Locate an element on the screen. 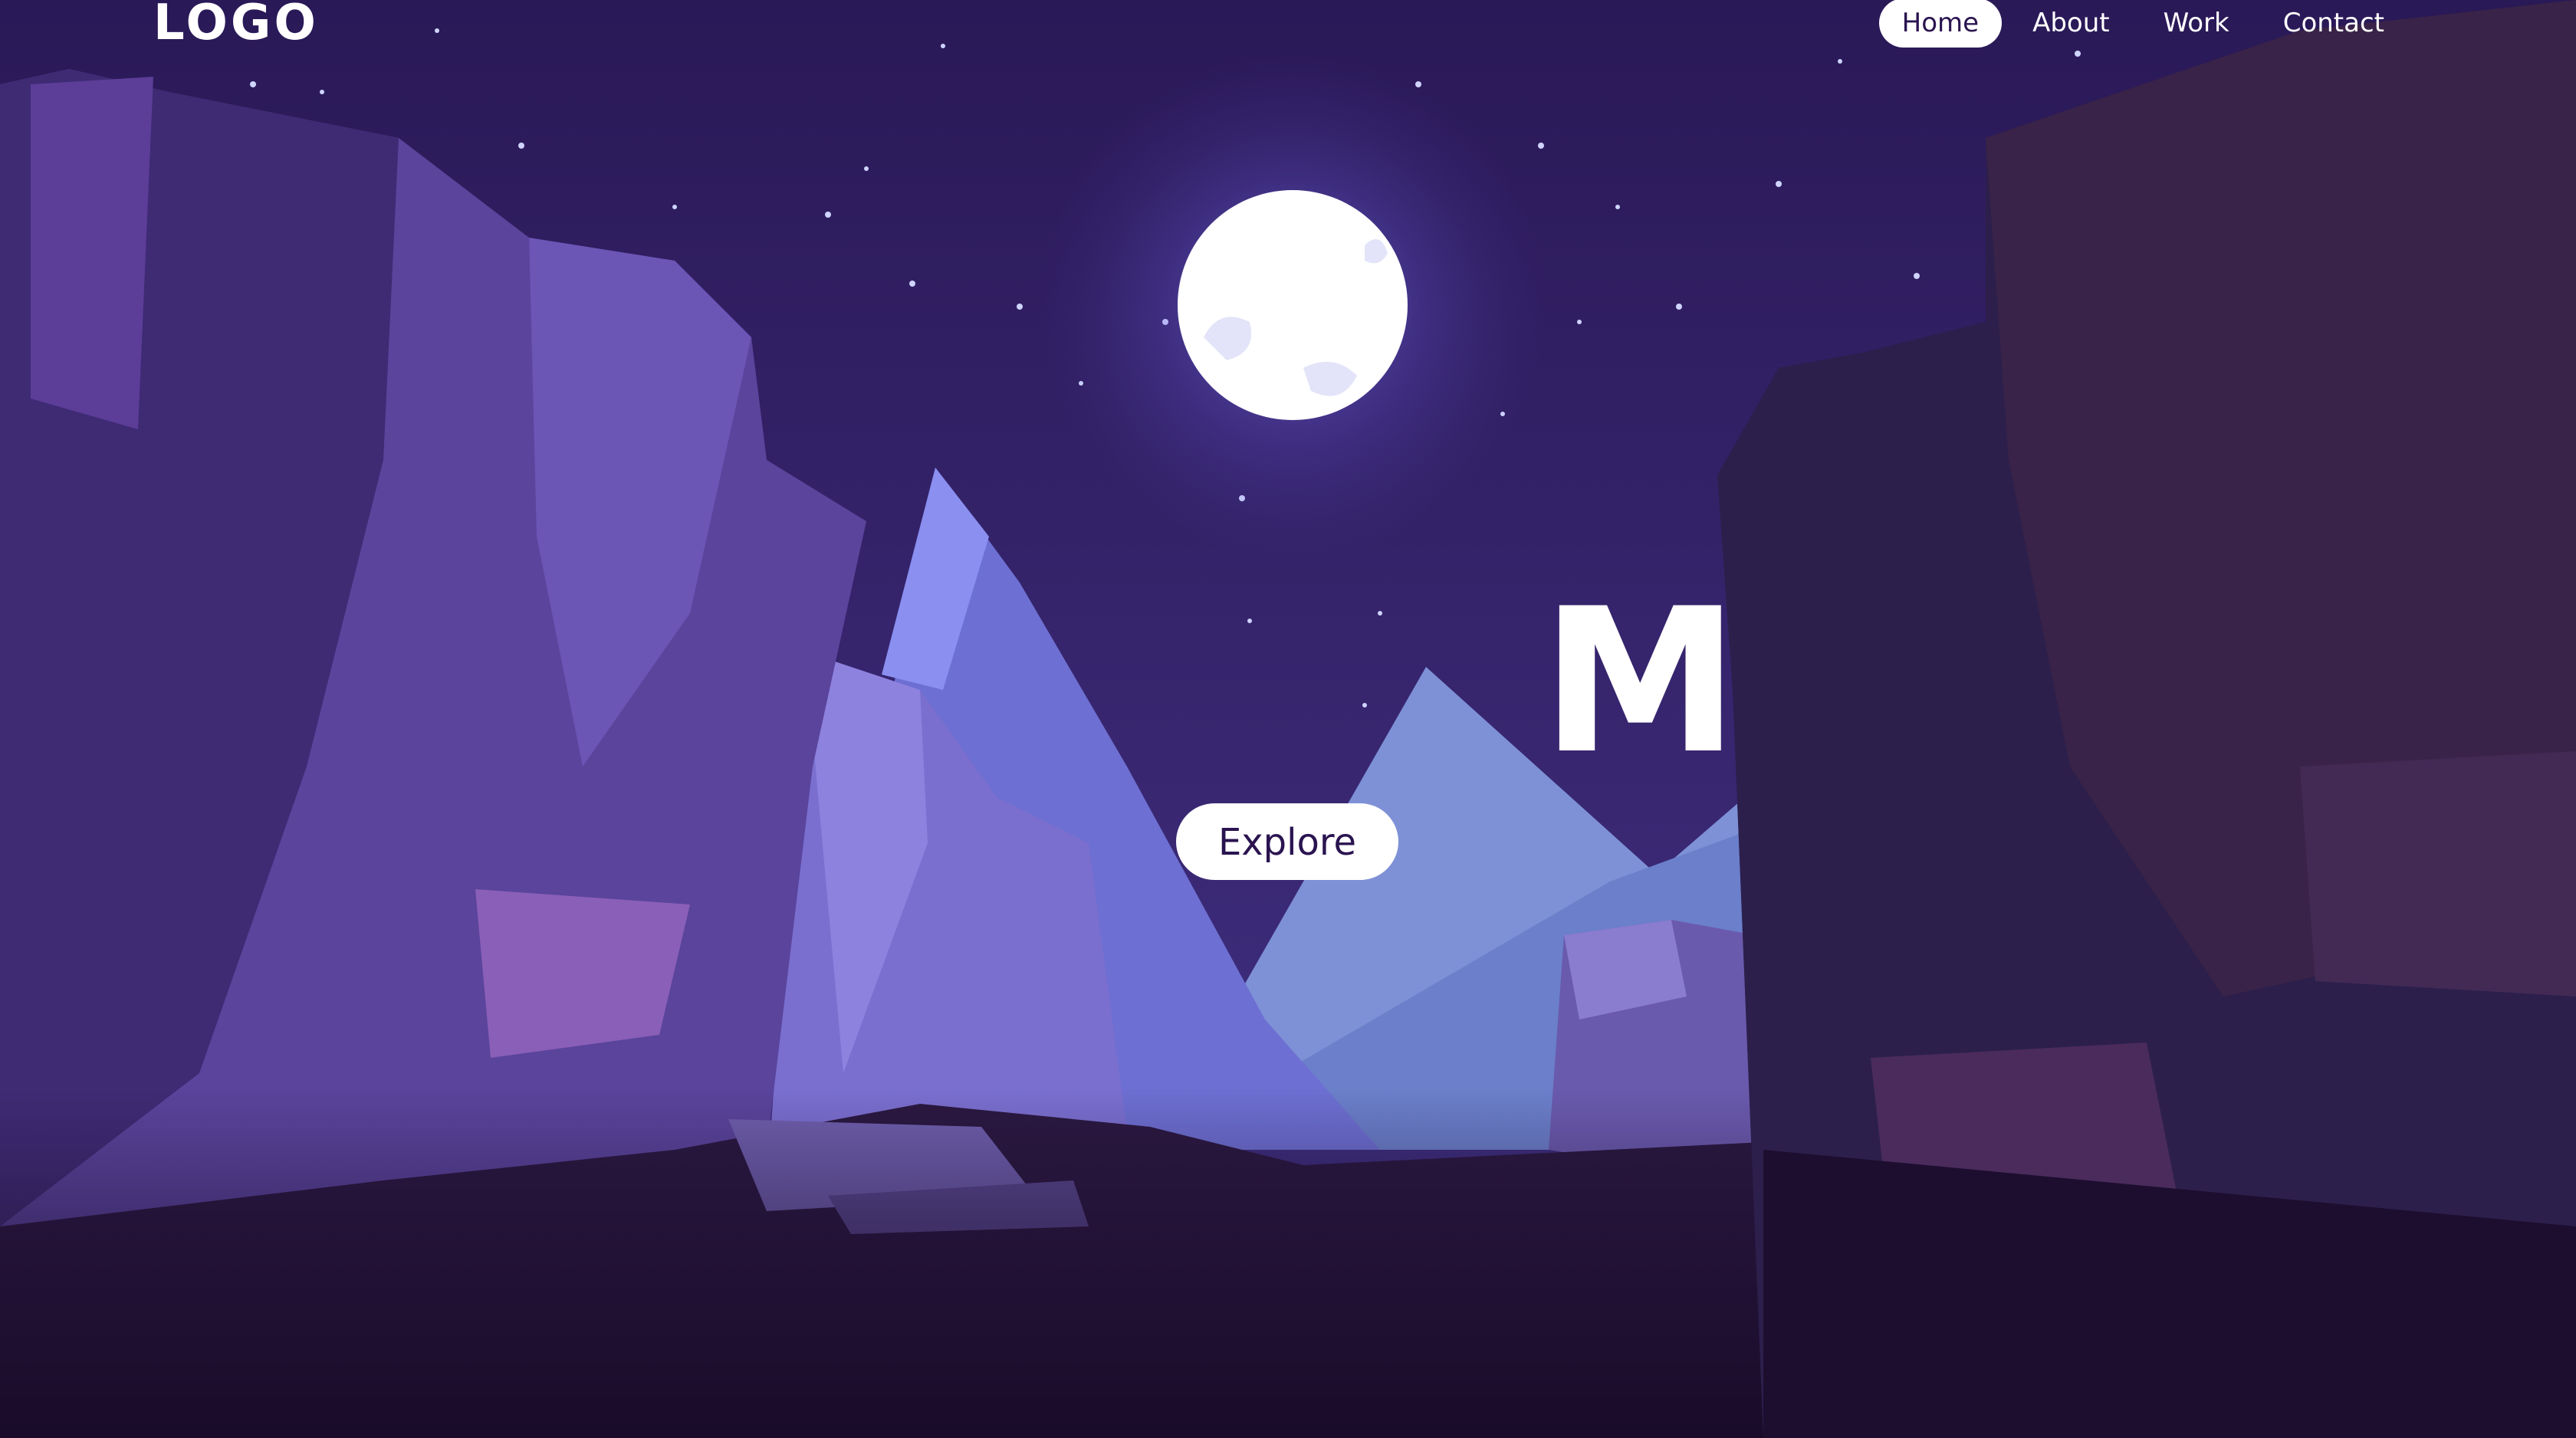  nav-home-link: Home is located at coordinates (1940, 24).